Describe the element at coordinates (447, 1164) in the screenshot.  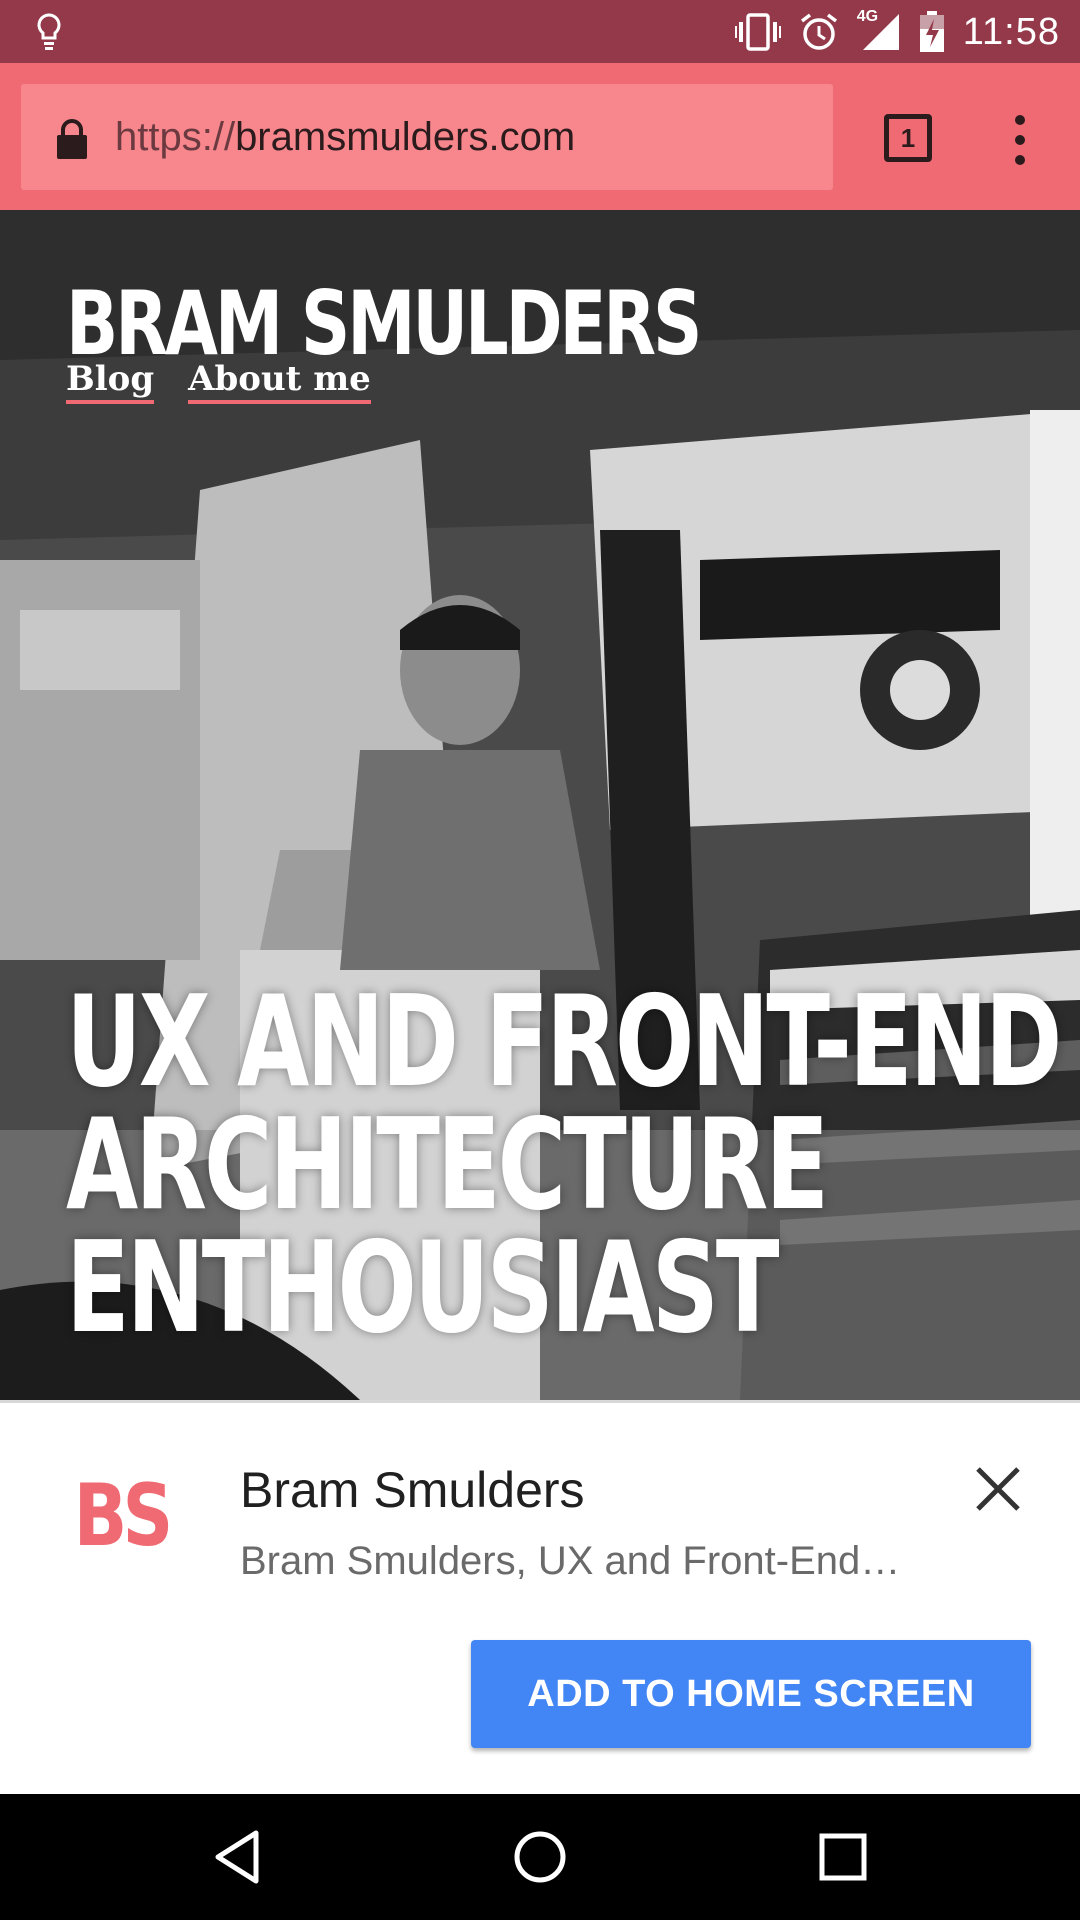
I see `headline-line: ARCHITECTURE` at that location.